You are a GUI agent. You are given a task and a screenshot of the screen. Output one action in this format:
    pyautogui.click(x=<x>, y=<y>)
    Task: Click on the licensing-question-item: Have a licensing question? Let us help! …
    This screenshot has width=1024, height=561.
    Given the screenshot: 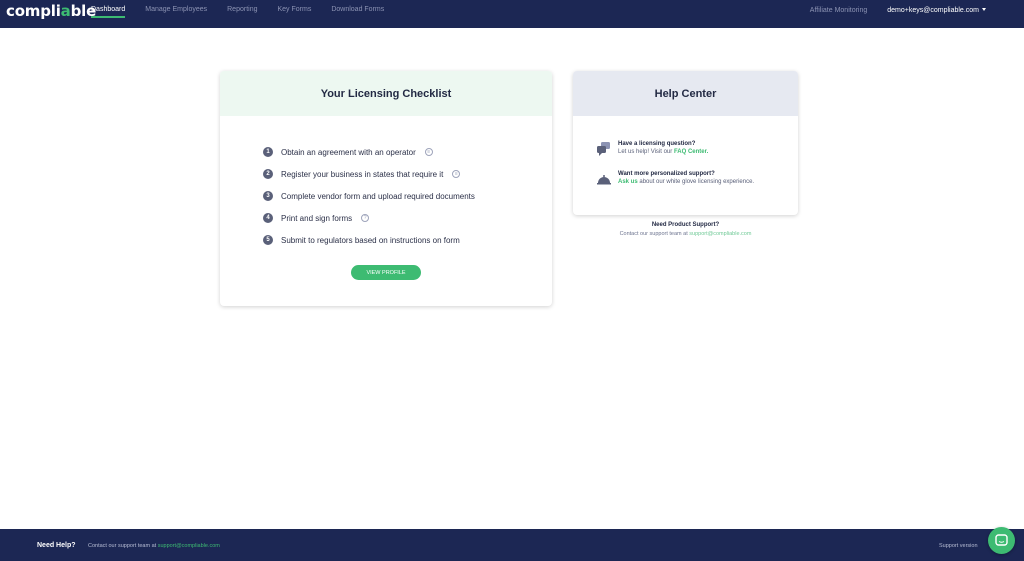 What is the action you would take?
    pyautogui.click(x=652, y=148)
    